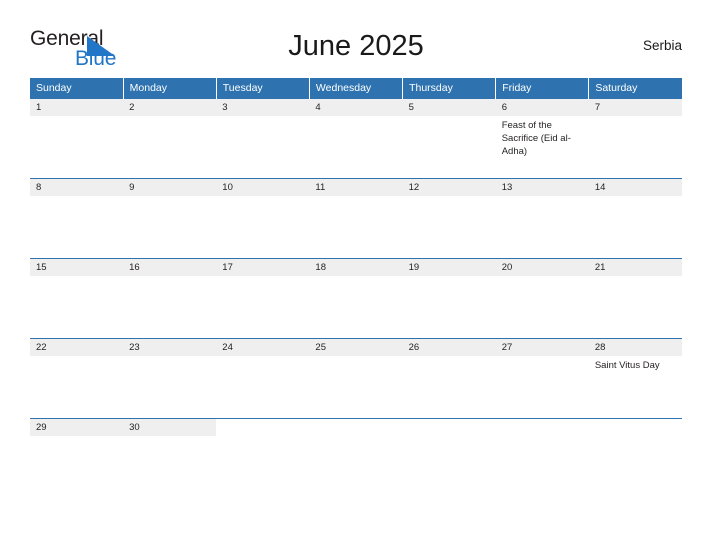 Image resolution: width=712 pixels, height=550 pixels. Describe the element at coordinates (627, 365) in the screenshot. I see `holiday-event: Saint Vitus Day` at that location.